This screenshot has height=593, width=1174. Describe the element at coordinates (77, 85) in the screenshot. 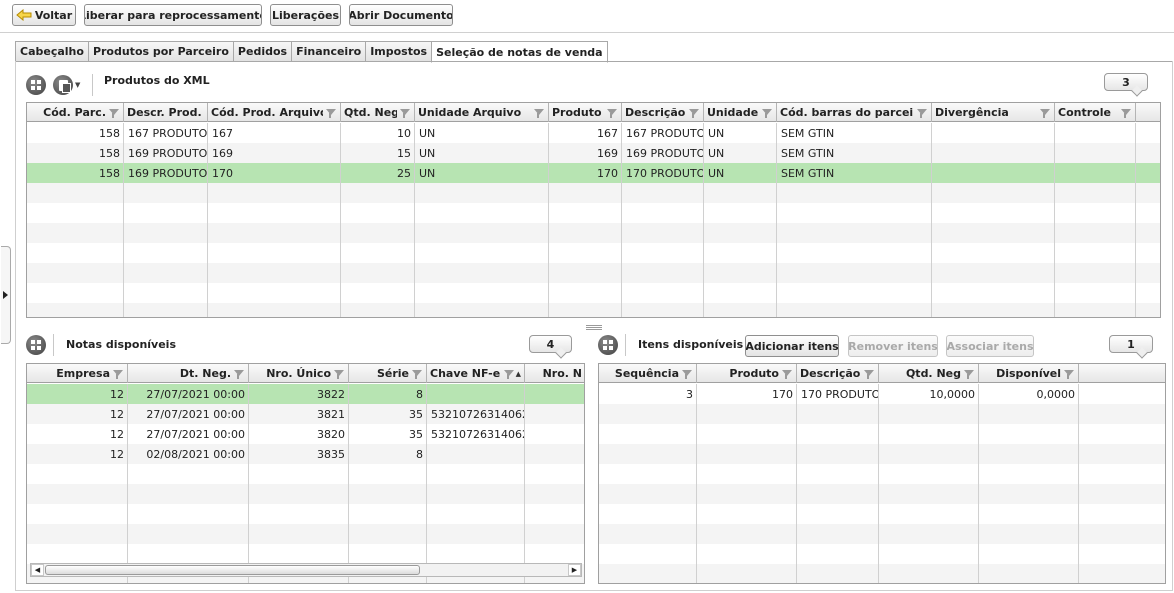

I see `export-dropdown-icon: ▼` at that location.